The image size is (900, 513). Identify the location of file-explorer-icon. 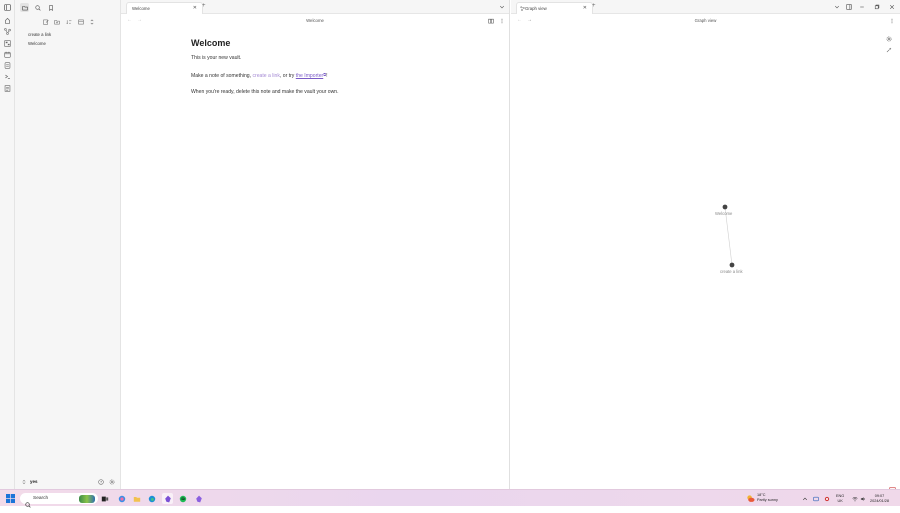
(136, 498).